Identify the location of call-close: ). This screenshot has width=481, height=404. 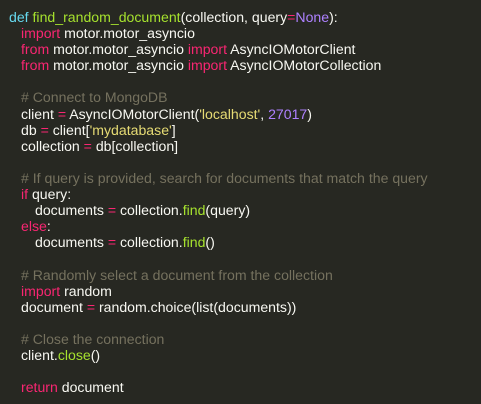
(309, 113).